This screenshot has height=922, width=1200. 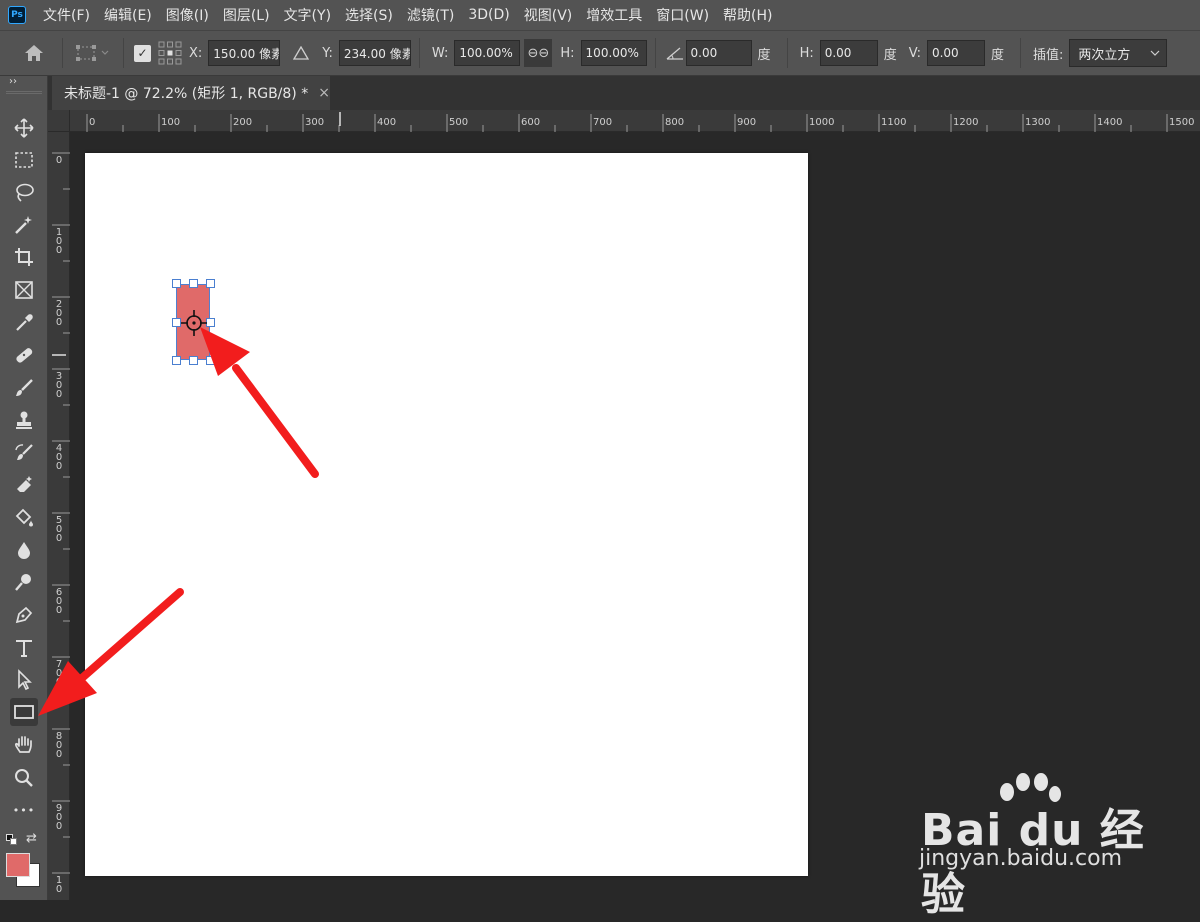 I want to click on type-icon, so click(x=24, y=648).